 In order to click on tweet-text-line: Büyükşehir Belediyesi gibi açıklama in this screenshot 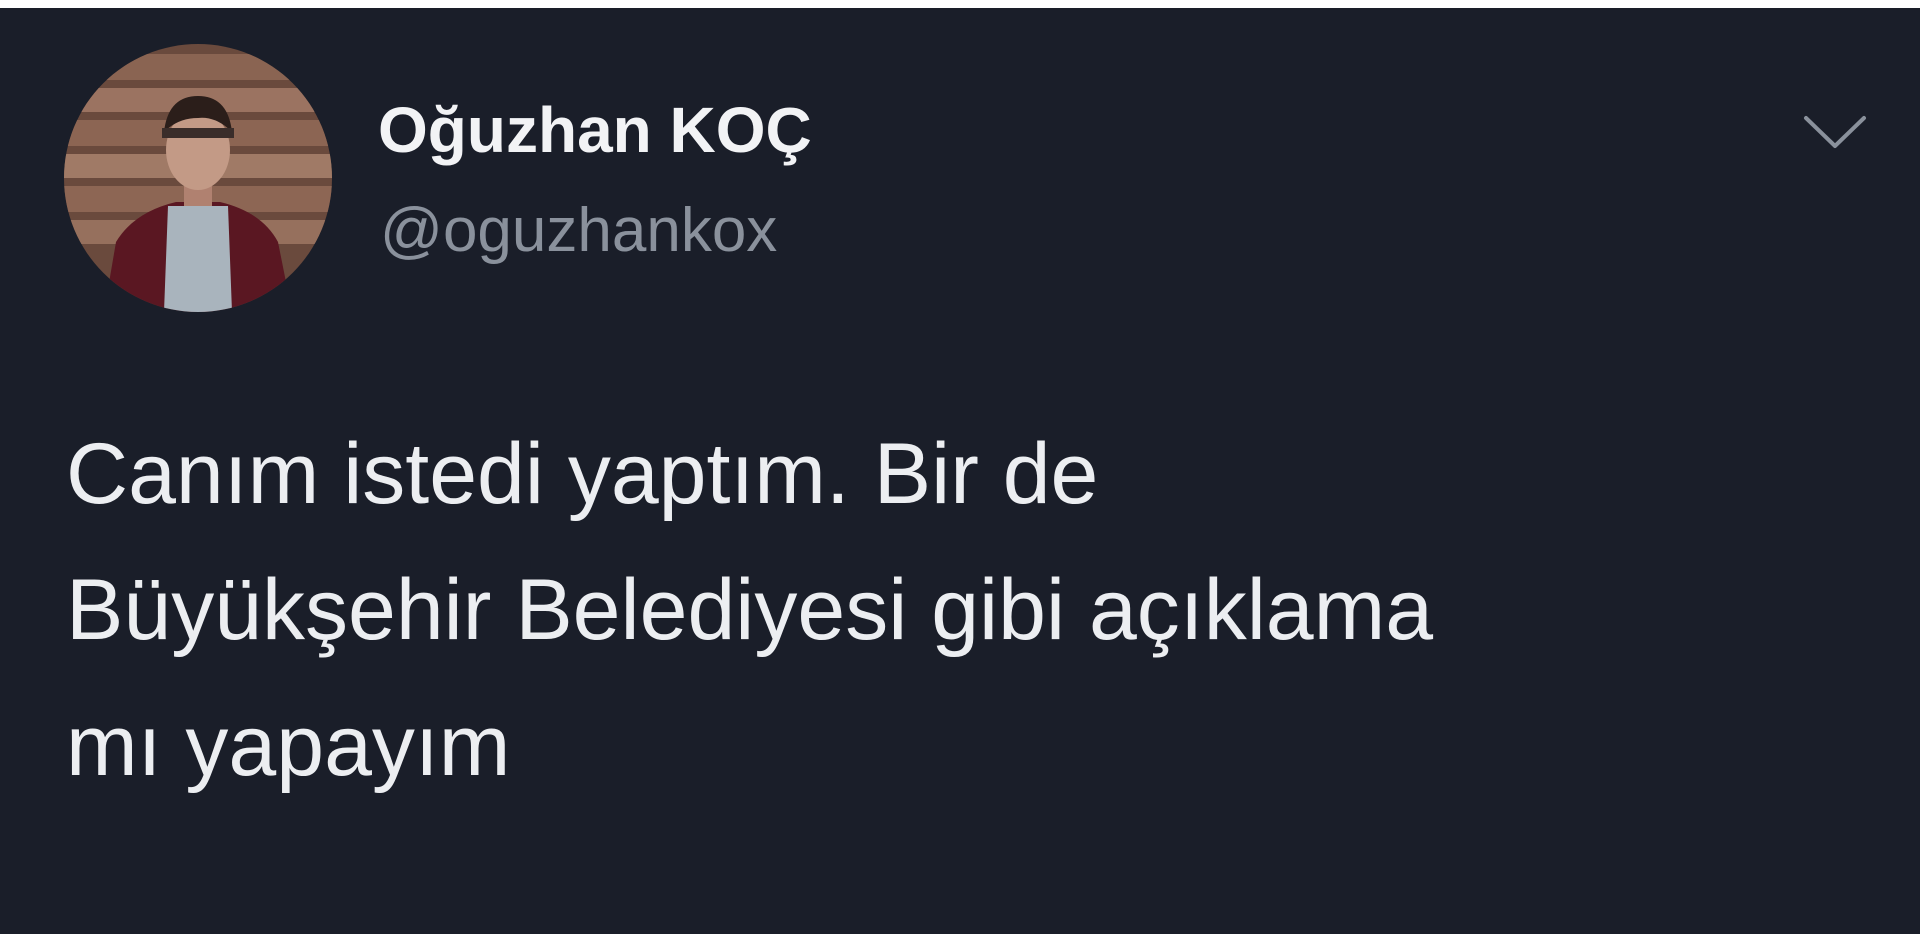, I will do `click(750, 610)`.